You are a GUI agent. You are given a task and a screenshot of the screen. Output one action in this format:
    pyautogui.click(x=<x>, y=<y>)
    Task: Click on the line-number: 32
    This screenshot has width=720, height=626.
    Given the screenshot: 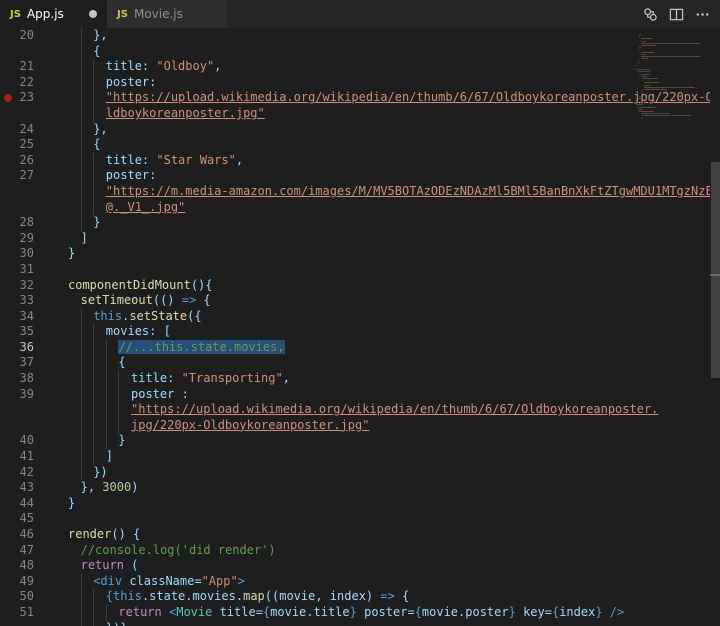 What is the action you would take?
    pyautogui.click(x=31, y=286)
    